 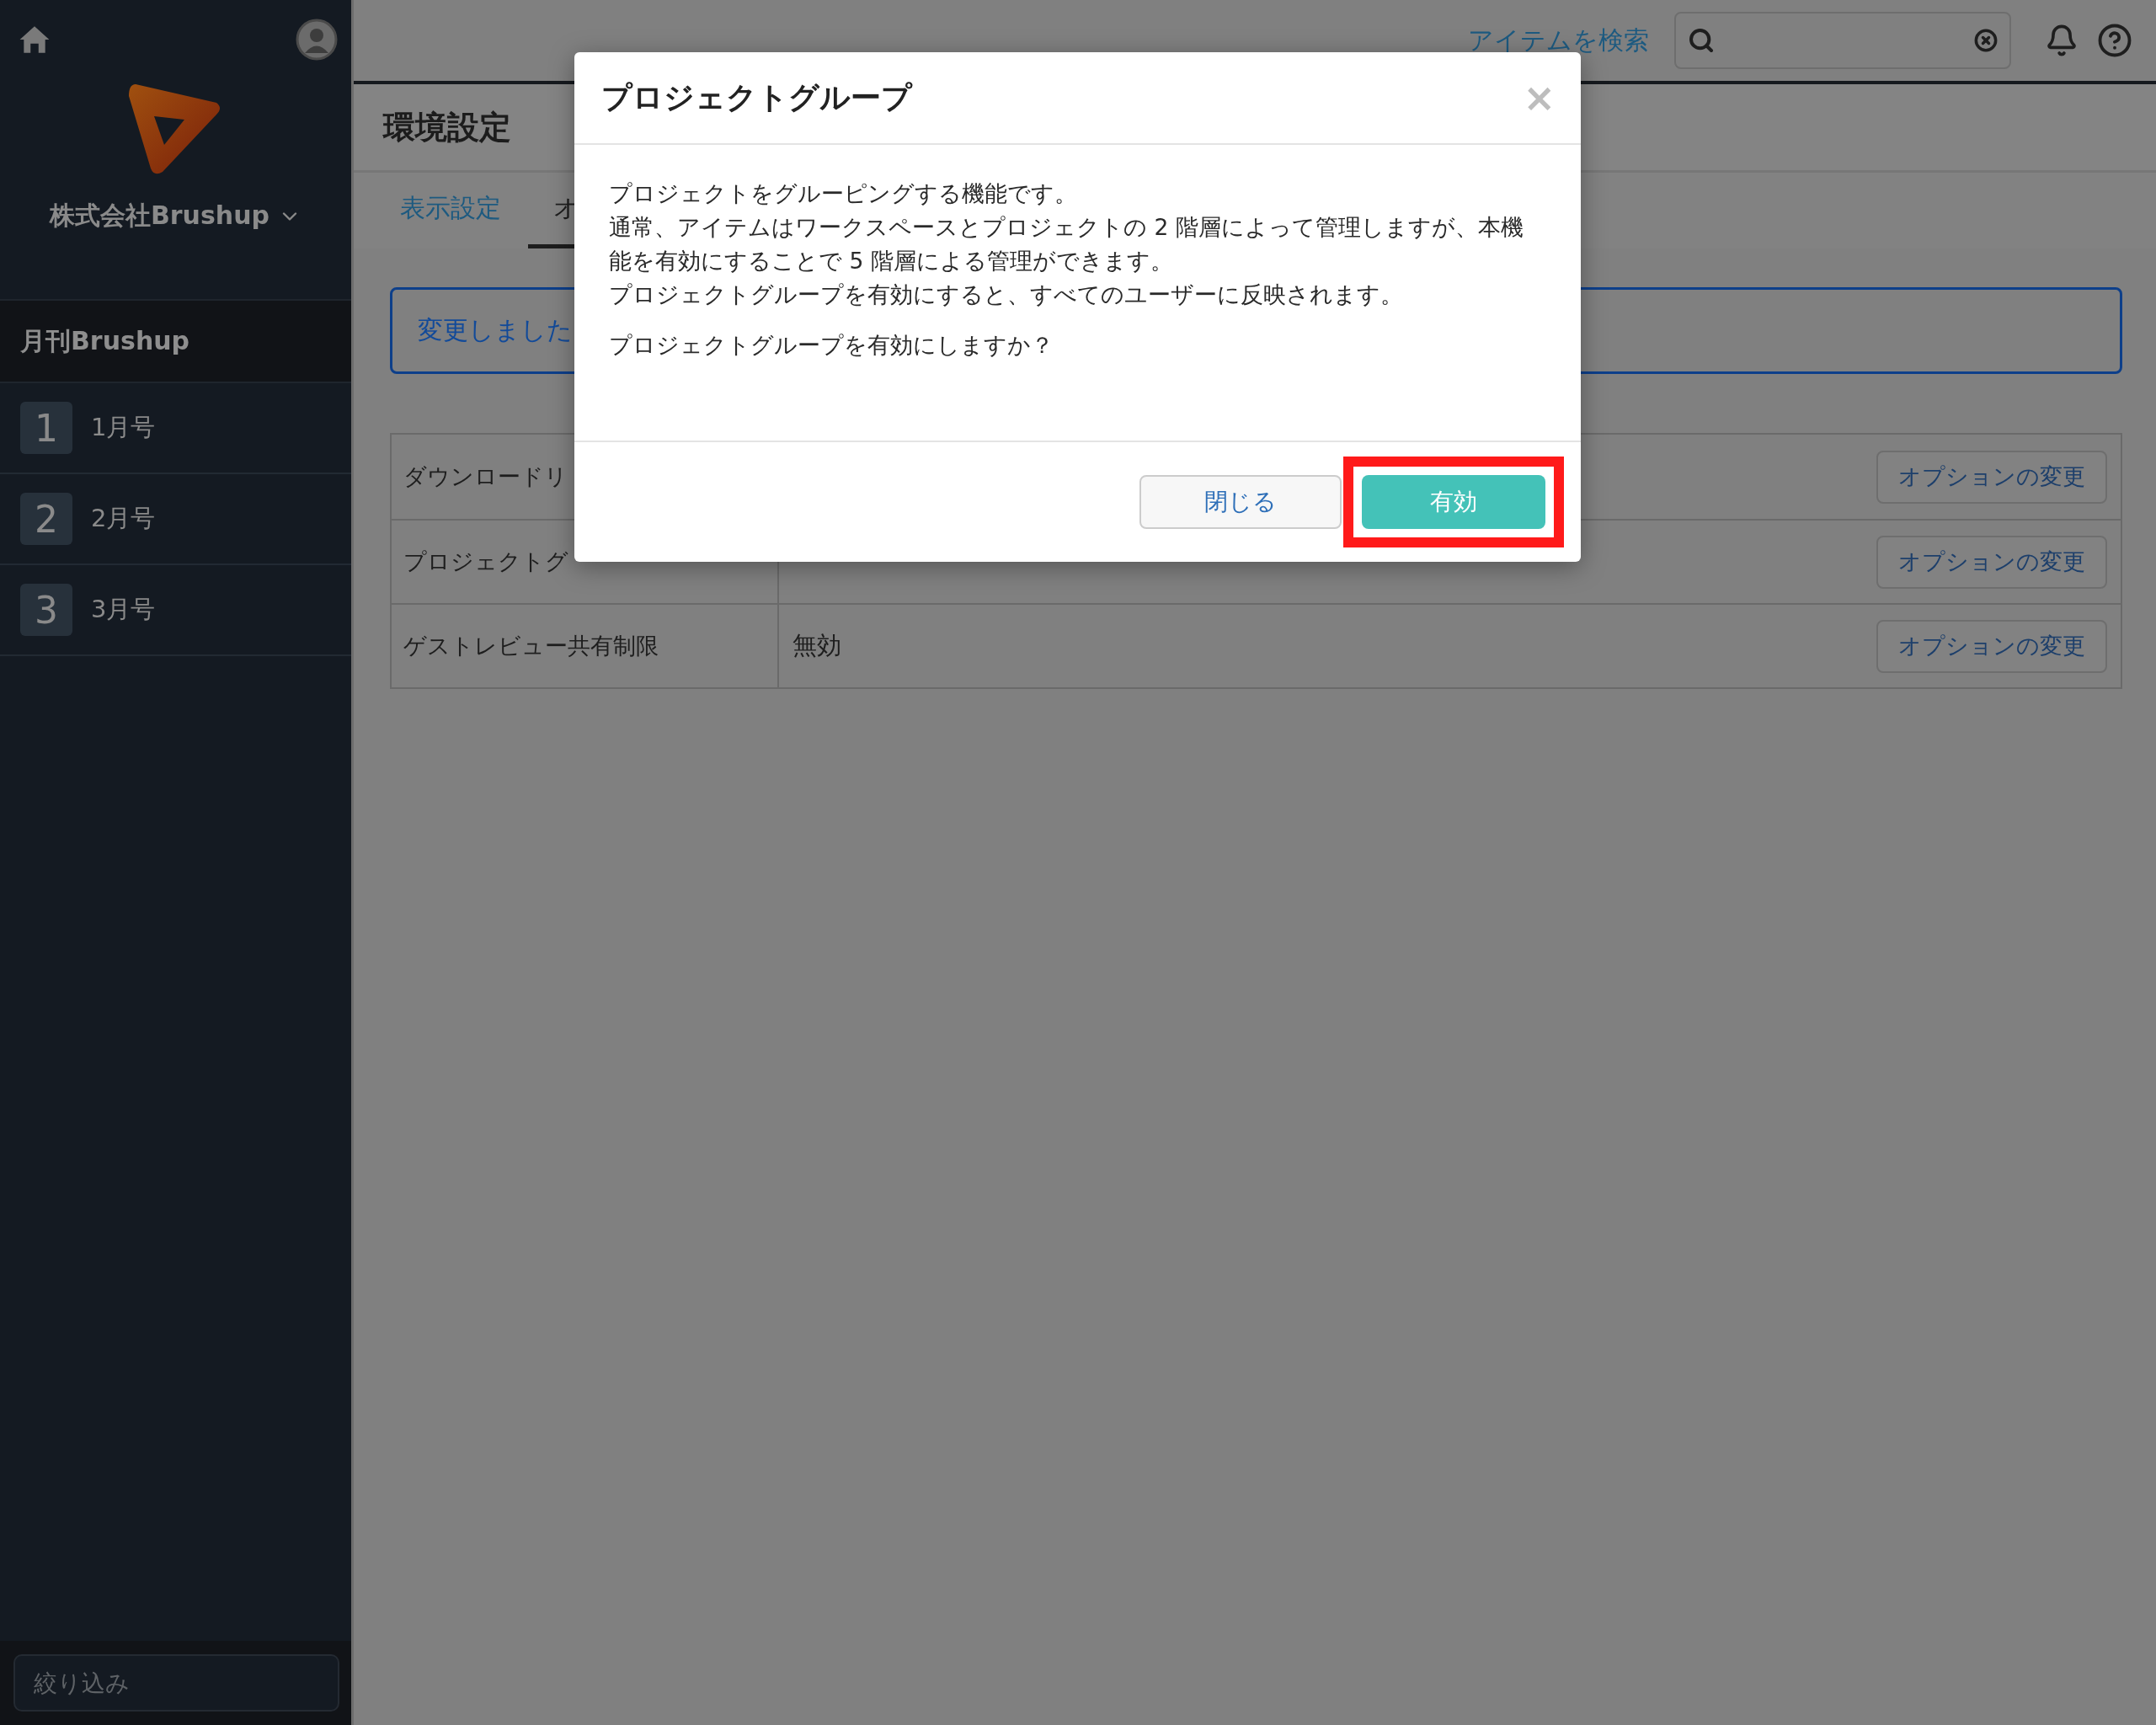 What do you see at coordinates (1453, 502) in the screenshot?
I see `enable-button: 有効` at bounding box center [1453, 502].